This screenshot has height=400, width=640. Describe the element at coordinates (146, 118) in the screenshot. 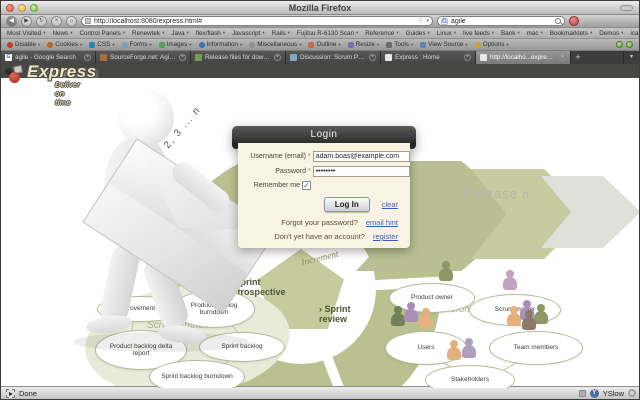

I see `mascot-head` at that location.